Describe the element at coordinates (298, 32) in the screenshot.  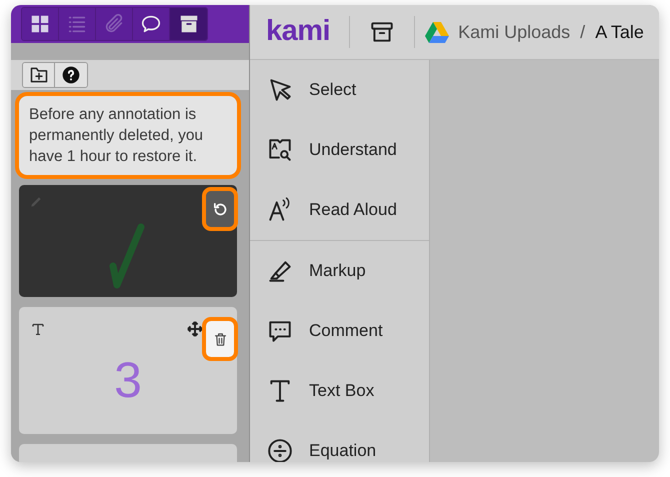
I see `logo: kami` at that location.